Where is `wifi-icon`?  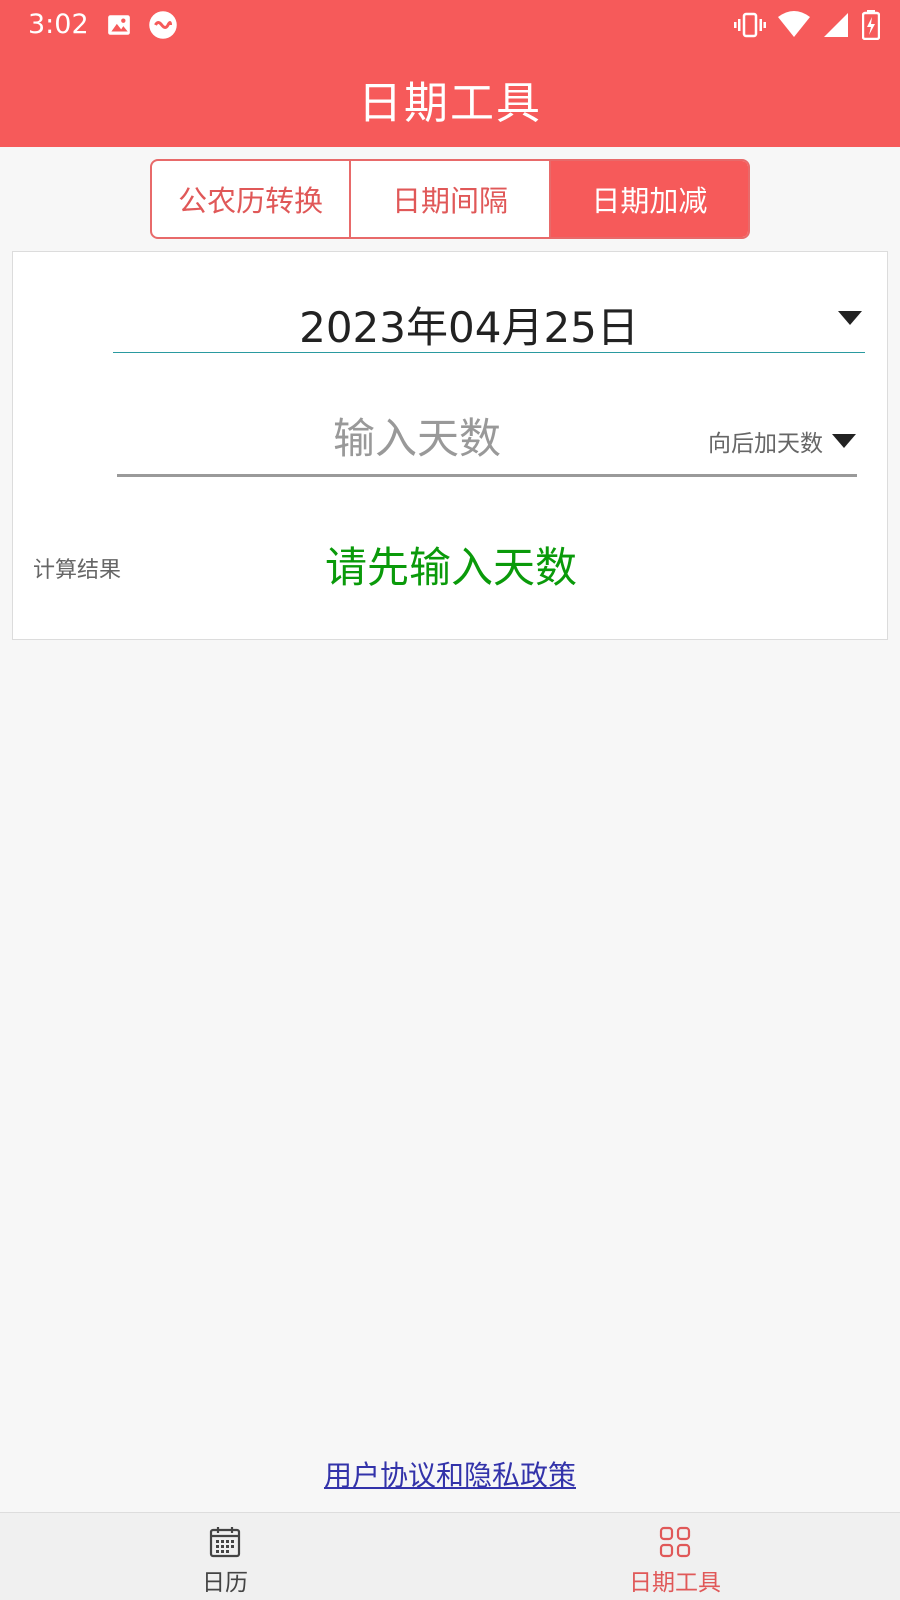
wifi-icon is located at coordinates (794, 24).